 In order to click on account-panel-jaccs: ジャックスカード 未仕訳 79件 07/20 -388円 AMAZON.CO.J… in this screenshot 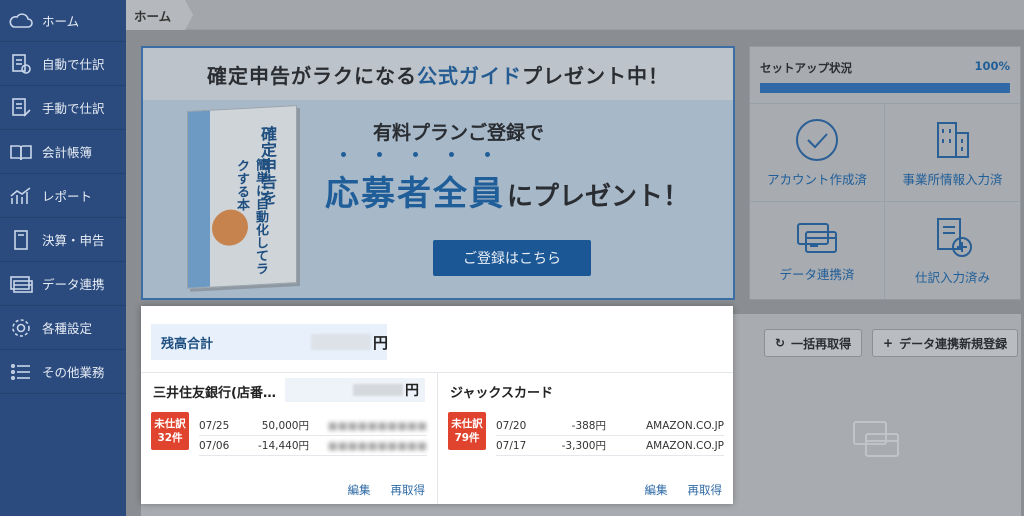, I will do `click(586, 438)`.